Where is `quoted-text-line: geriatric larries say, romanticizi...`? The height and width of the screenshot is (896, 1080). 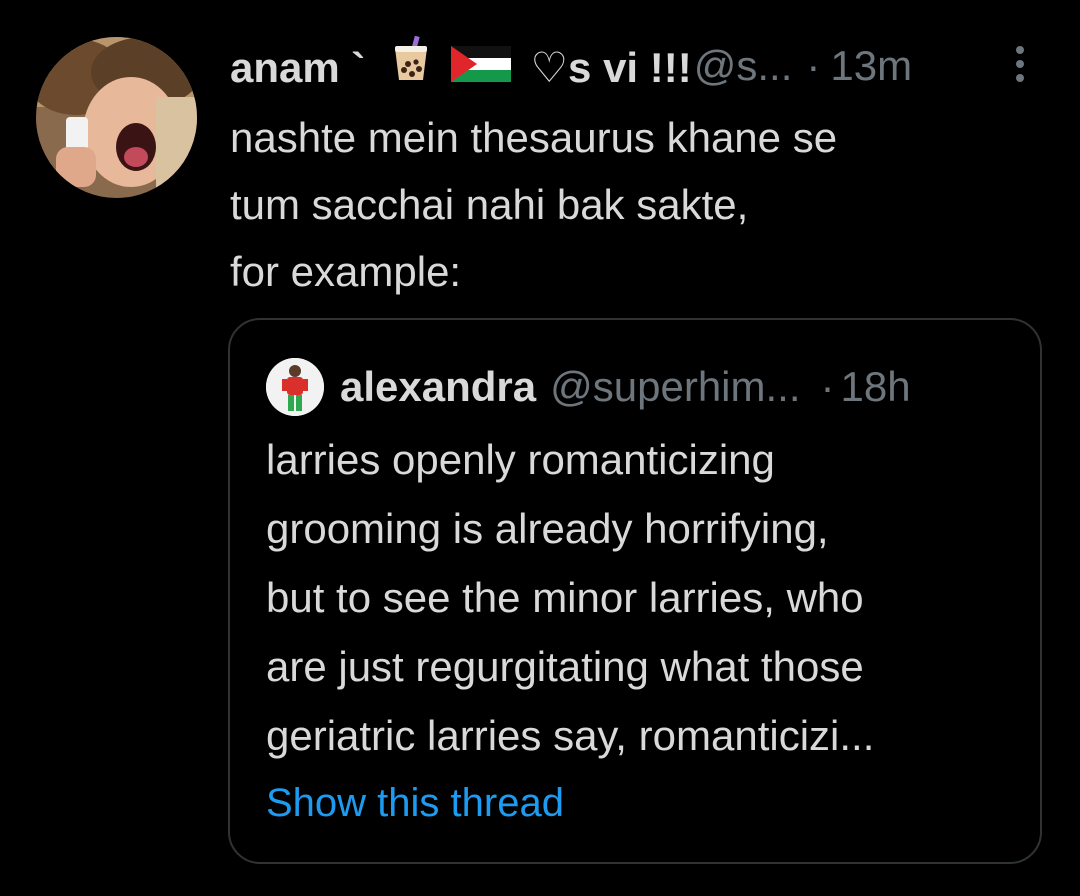 quoted-text-line: geriatric larries say, romanticizi... is located at coordinates (570, 735).